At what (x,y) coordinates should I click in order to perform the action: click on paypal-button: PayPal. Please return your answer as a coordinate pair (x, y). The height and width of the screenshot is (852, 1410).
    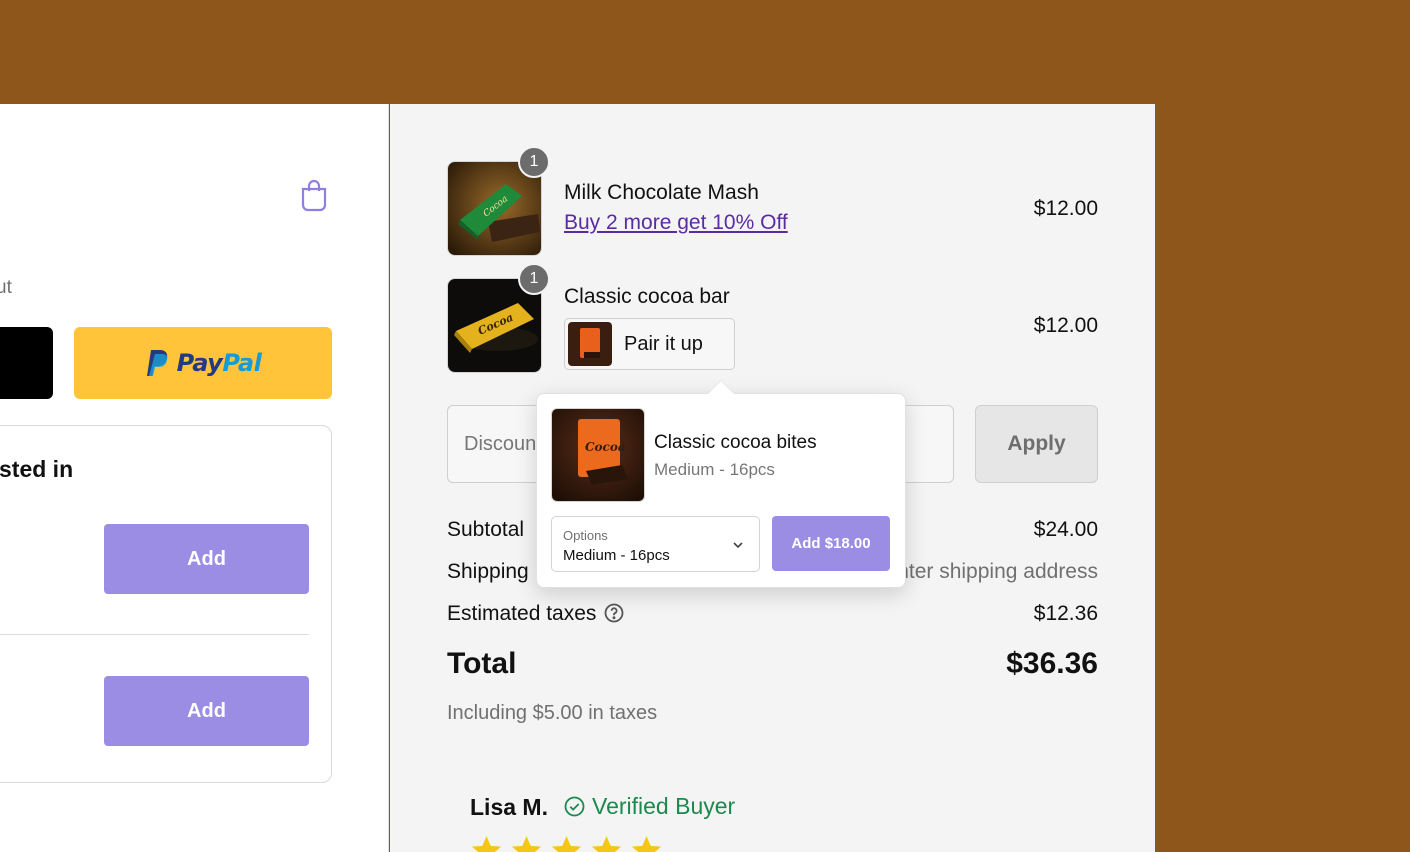
    Looking at the image, I should click on (203, 363).